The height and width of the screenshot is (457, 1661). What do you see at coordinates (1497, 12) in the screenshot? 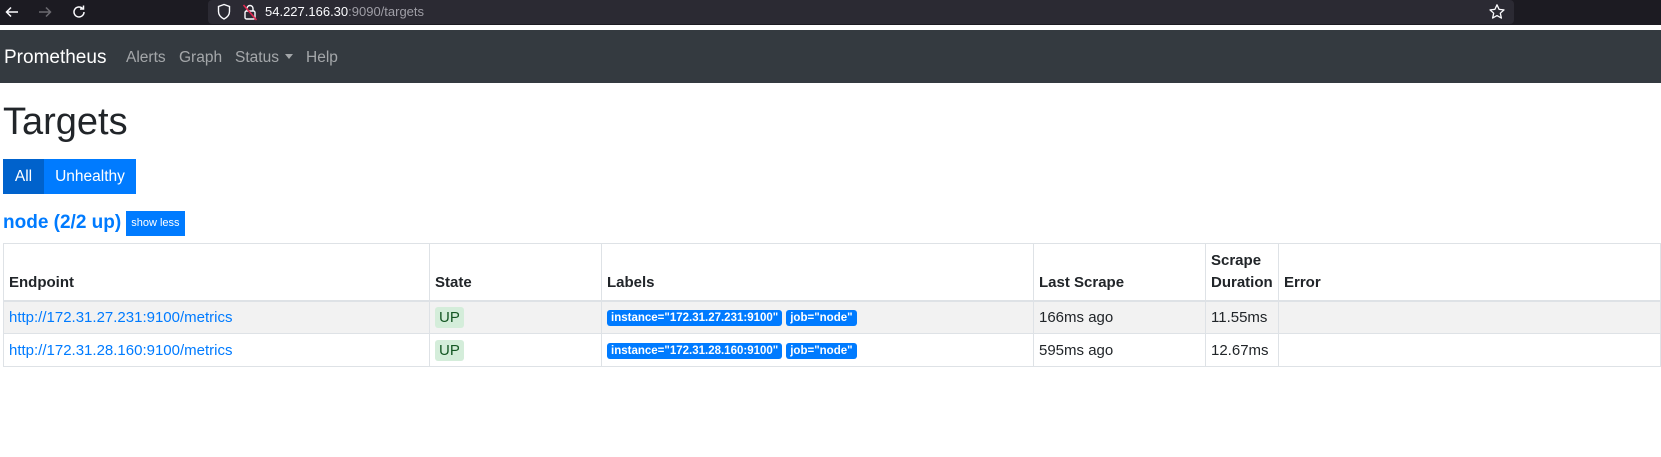
I see `star-icon` at bounding box center [1497, 12].